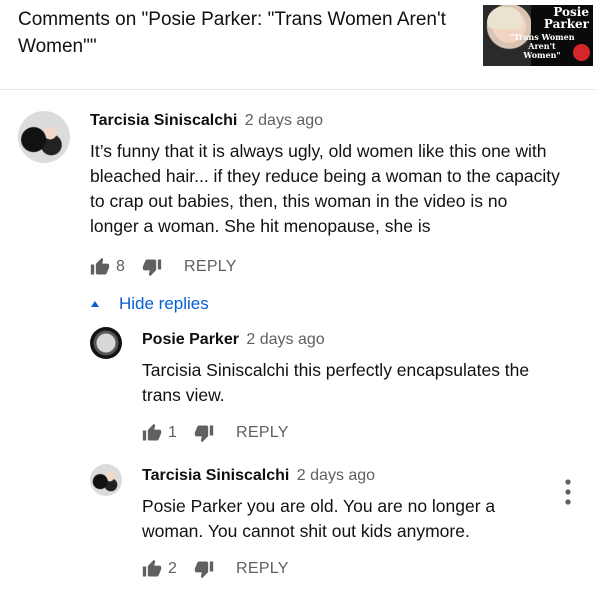 The height and width of the screenshot is (600, 595). I want to click on thumbnail-badge-icon, so click(581, 52).